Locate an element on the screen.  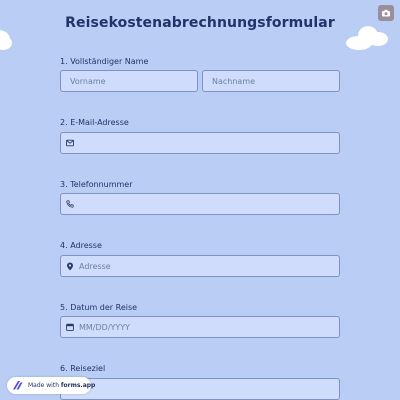
first-name-input: Vorname is located at coordinates (129, 81).